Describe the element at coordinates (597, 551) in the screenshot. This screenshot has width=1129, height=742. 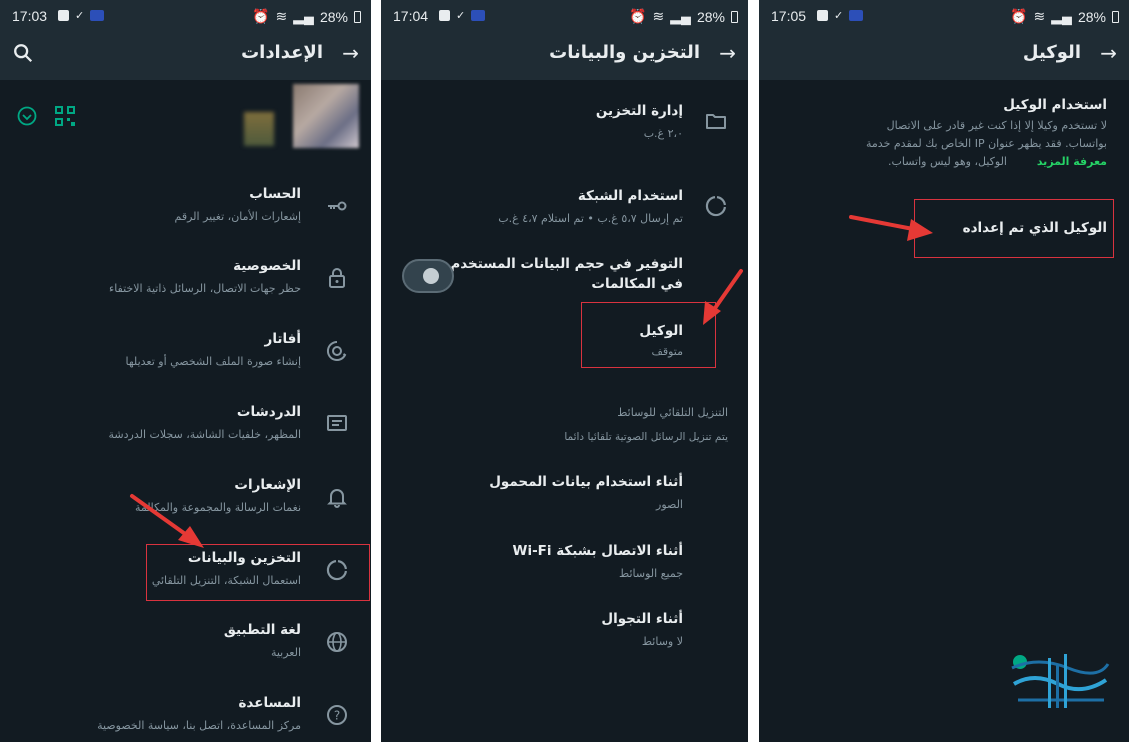
I see `item-title: أثناء الاتصال بشبكة Wi-Fi` at that location.